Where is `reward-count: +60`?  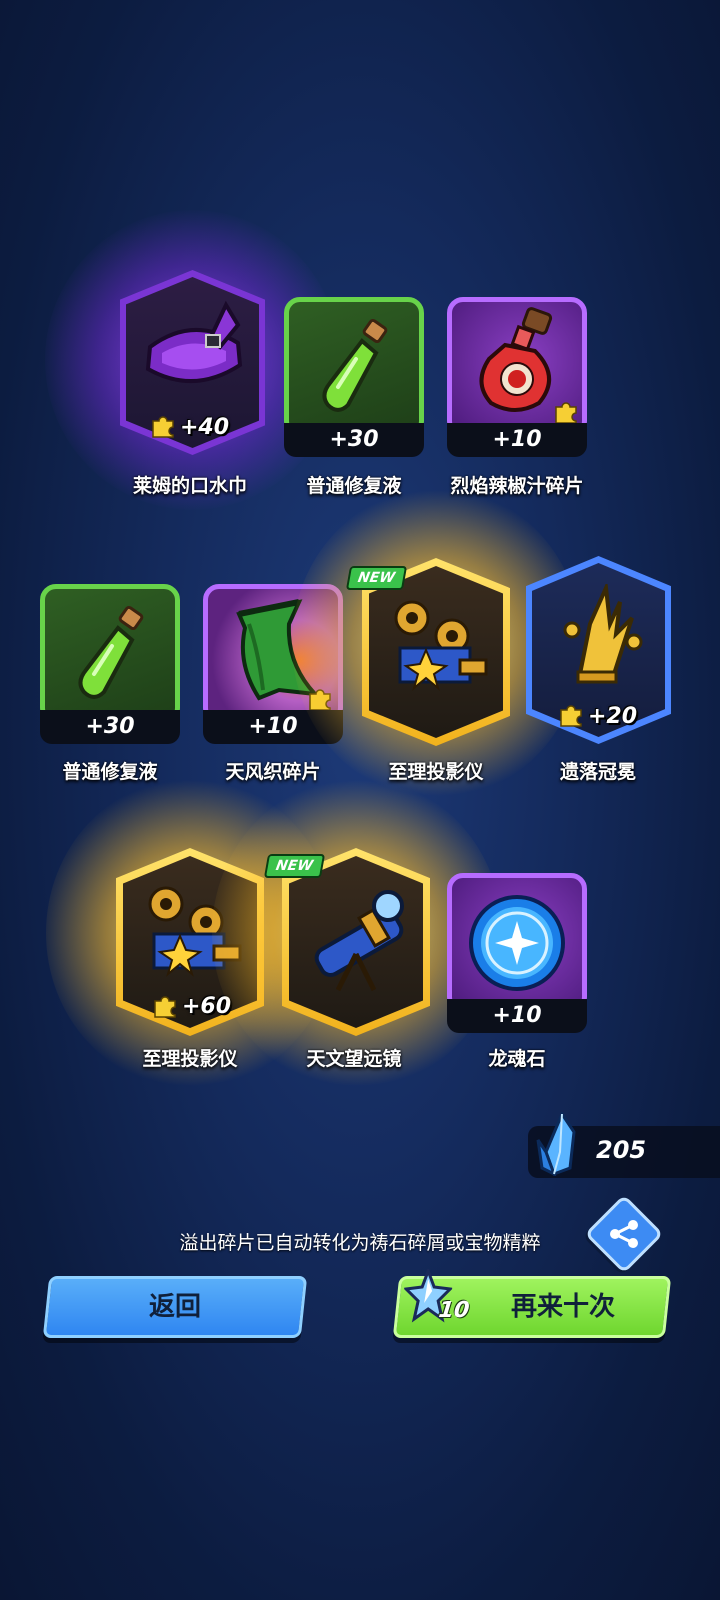
reward-count: +60 is located at coordinates (207, 1006).